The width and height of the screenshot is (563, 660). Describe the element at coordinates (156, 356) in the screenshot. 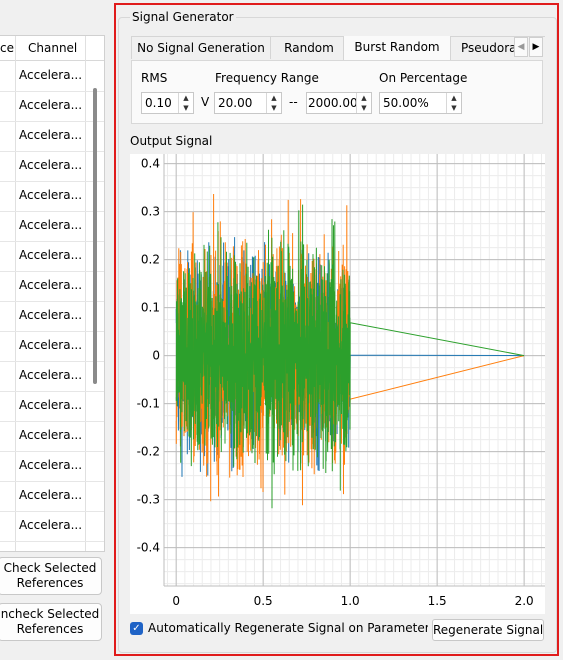

I see `y-tick-label: 0` at that location.